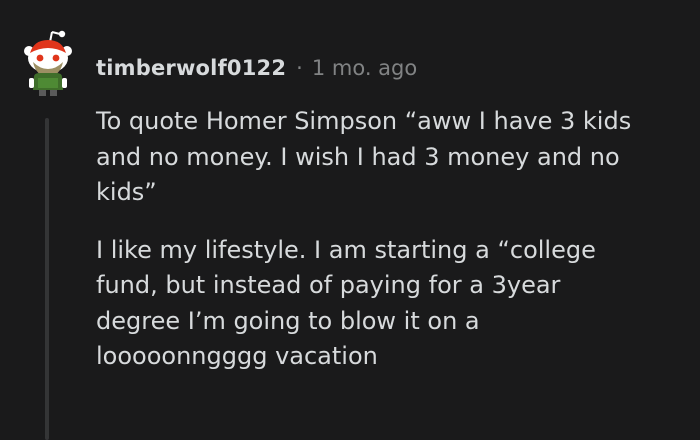 The height and width of the screenshot is (440, 700). Describe the element at coordinates (237, 356) in the screenshot. I see `text-line: looooonngggg vacation` at that location.